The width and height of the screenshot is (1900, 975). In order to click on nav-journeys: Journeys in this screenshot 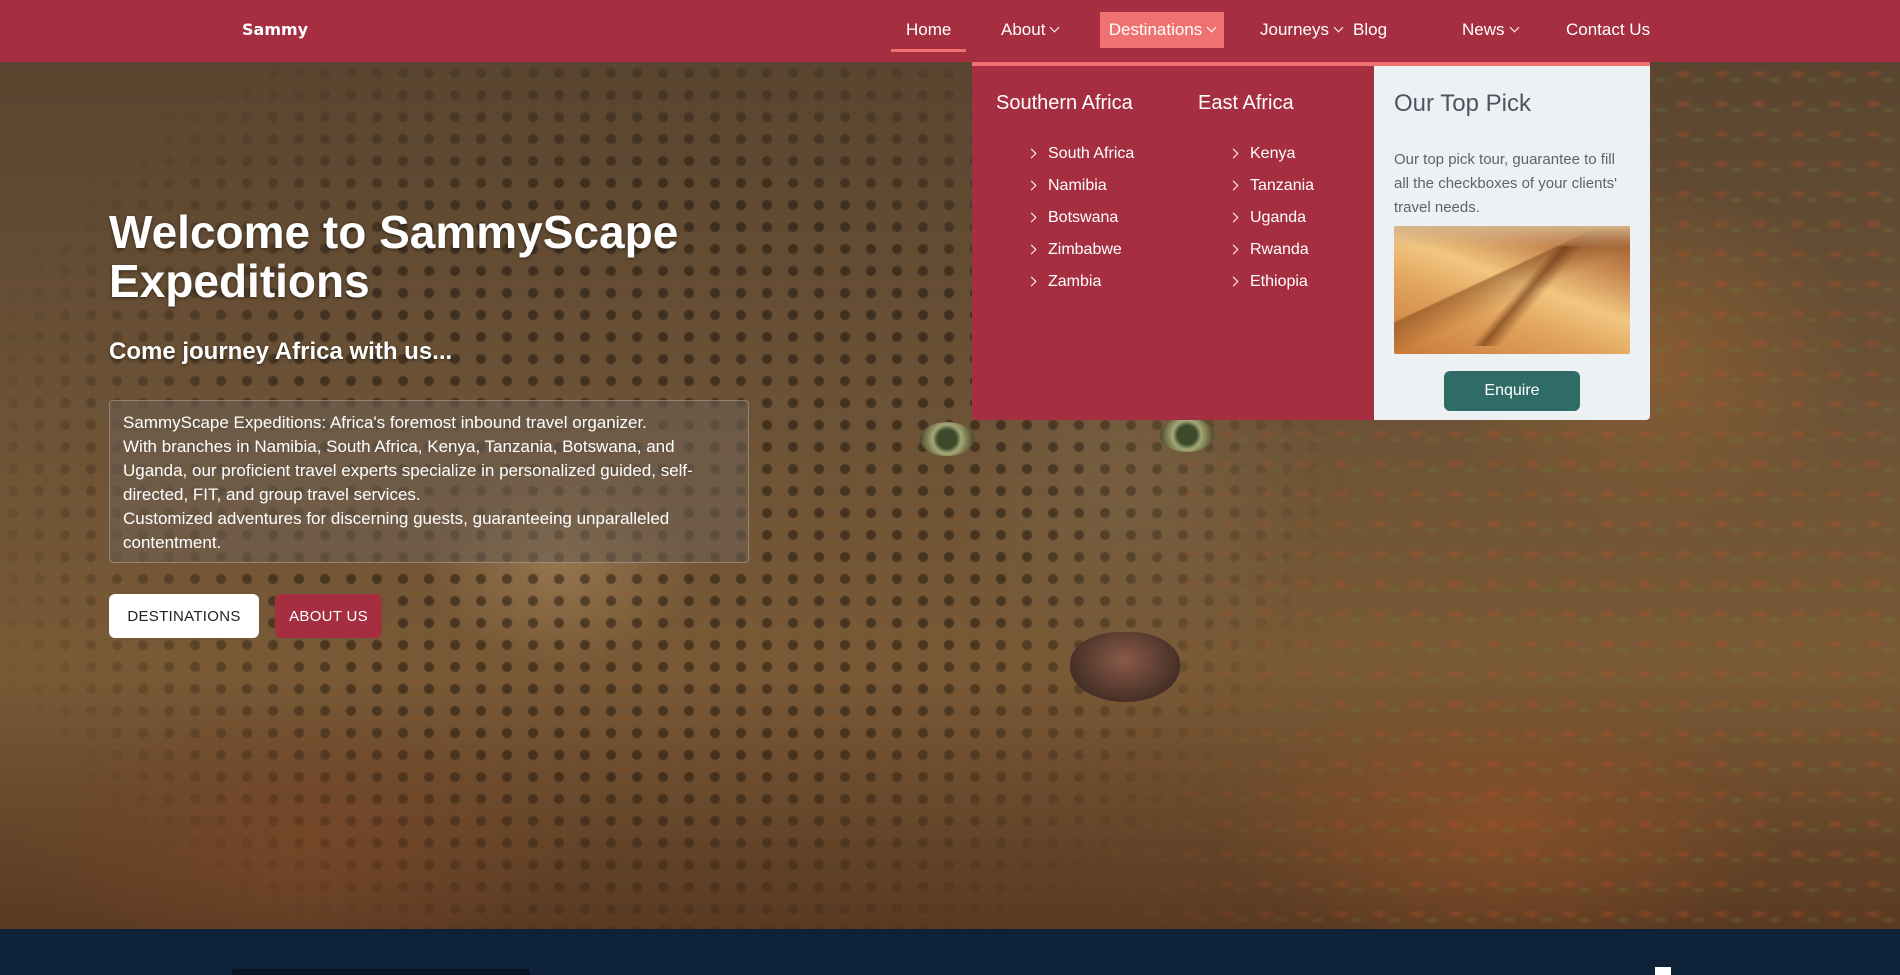, I will do `click(1301, 30)`.